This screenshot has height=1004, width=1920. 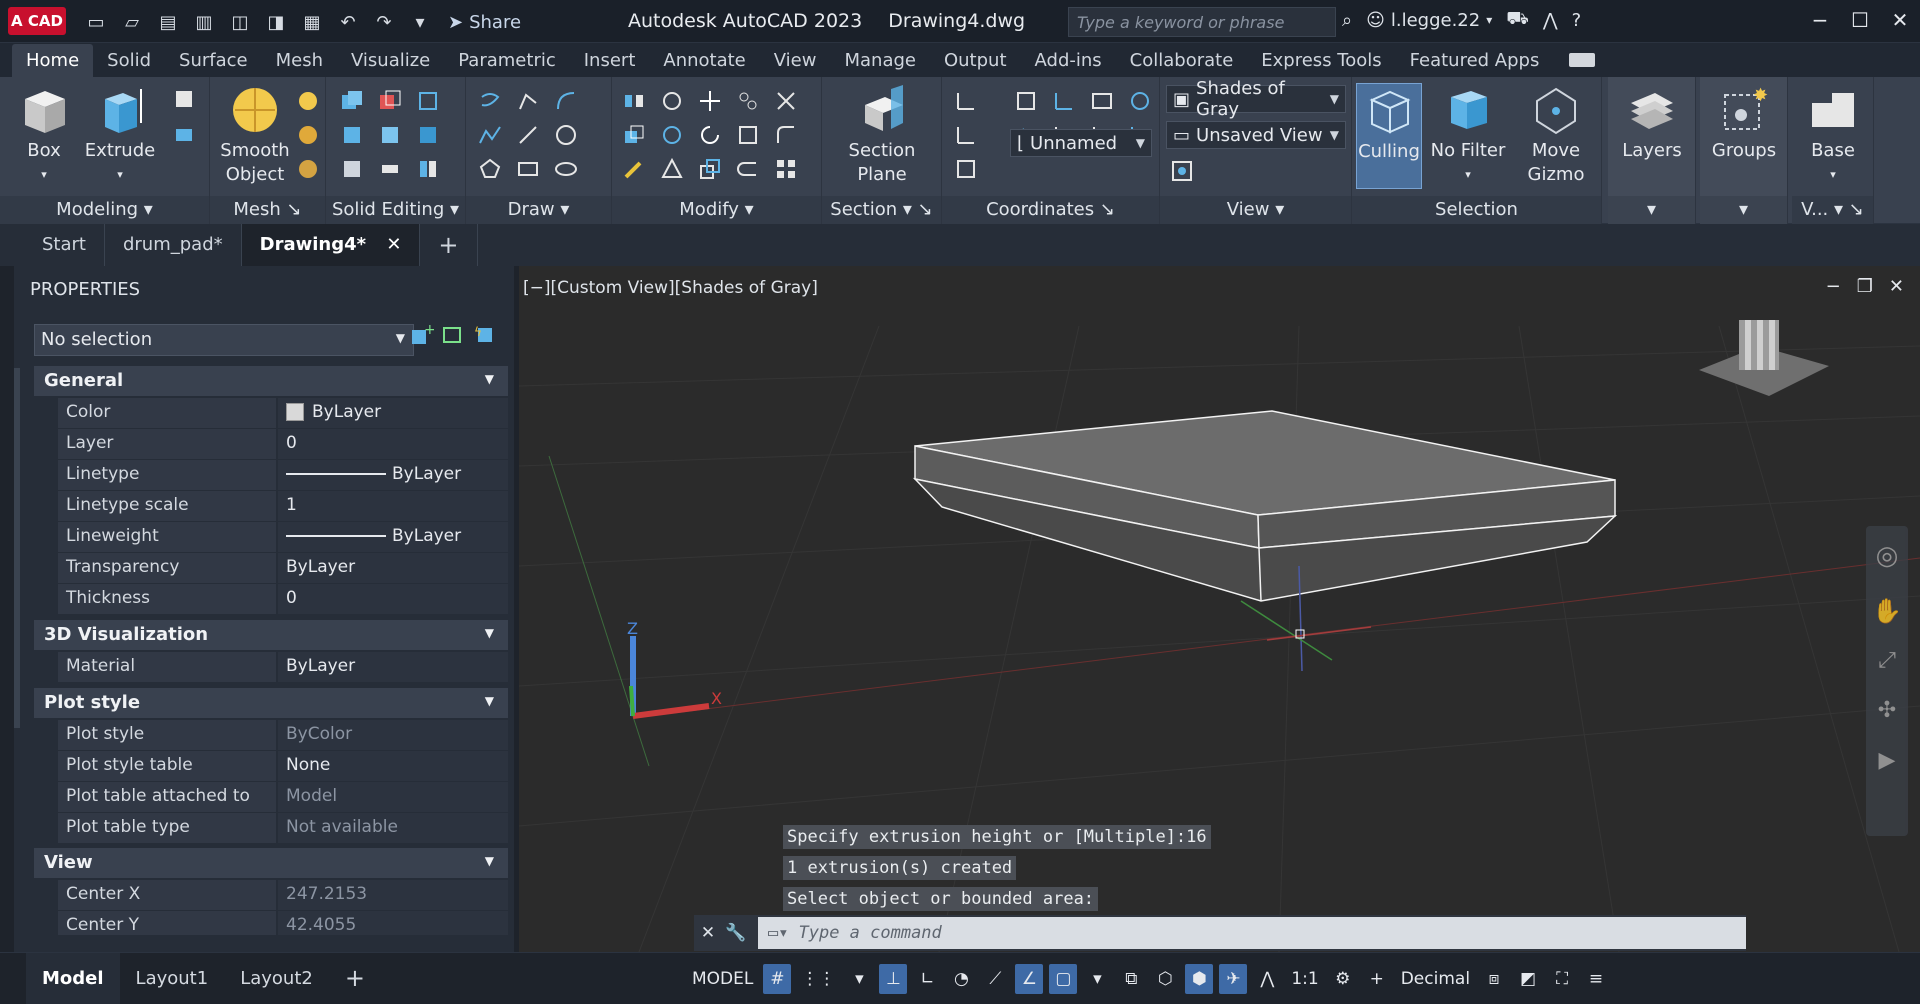 What do you see at coordinates (173, 245) in the screenshot?
I see `tab-drum-pad: drum_pad*` at bounding box center [173, 245].